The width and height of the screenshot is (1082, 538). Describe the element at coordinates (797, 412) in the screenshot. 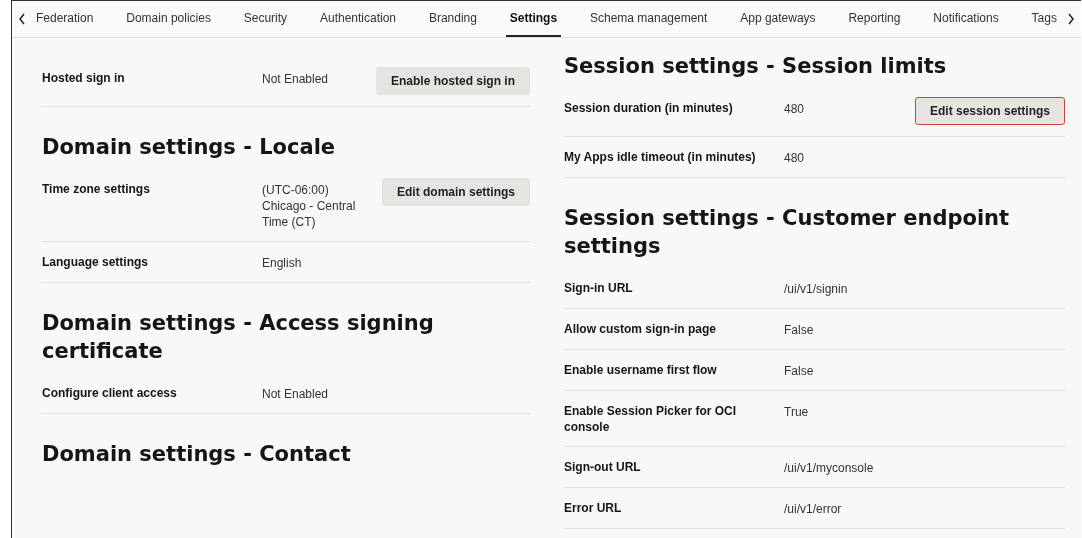

I see `setting-value: True` at that location.